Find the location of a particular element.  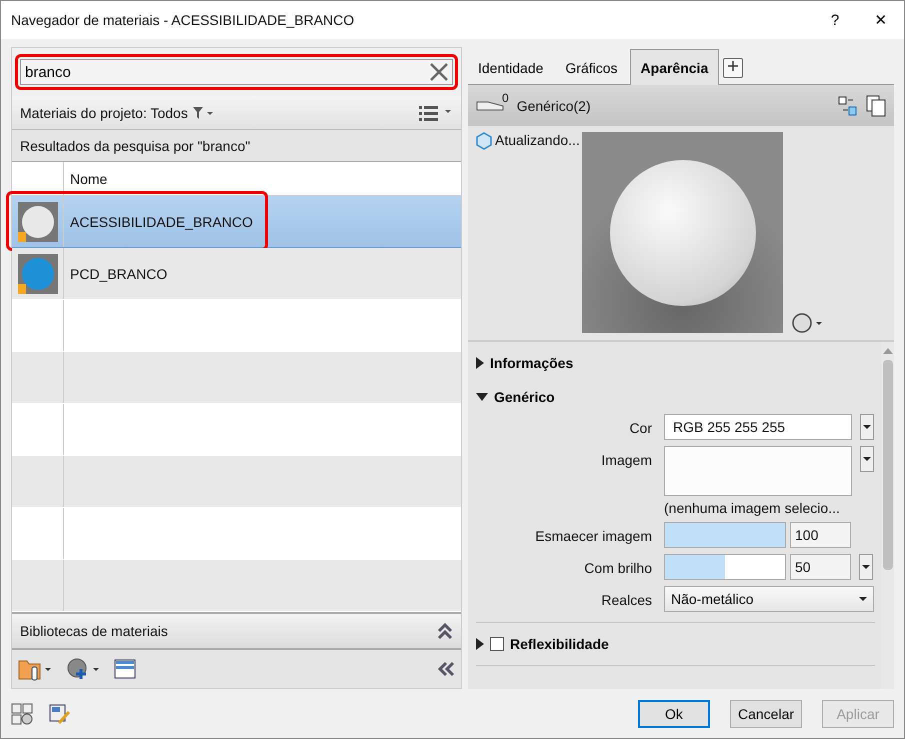

dialog-button: Ok is located at coordinates (674, 714).